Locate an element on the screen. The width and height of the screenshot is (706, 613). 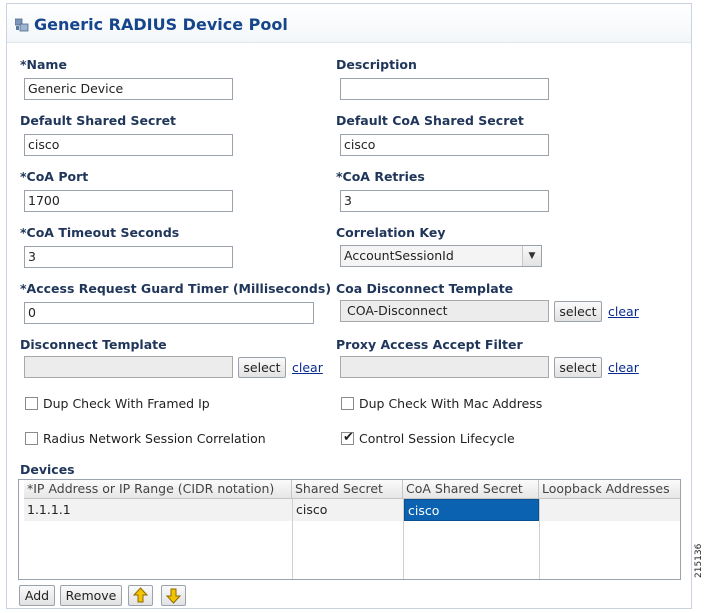
dup-check-framed-ip-label: Dup Check With Framed Ip is located at coordinates (126, 403).